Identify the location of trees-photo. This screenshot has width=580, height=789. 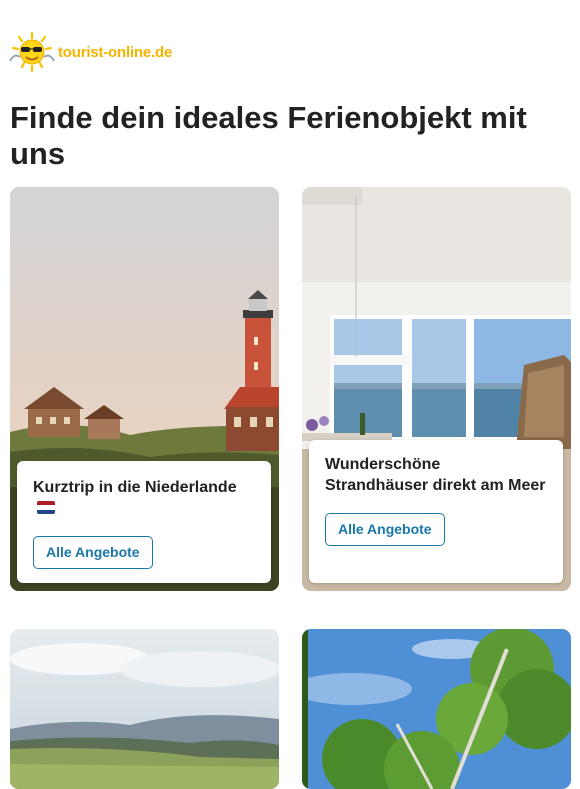
(436, 709).